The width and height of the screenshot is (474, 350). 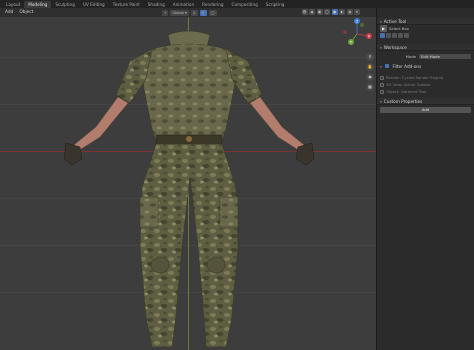 I want to click on overlays-icon: ◉, so click(x=312, y=12).